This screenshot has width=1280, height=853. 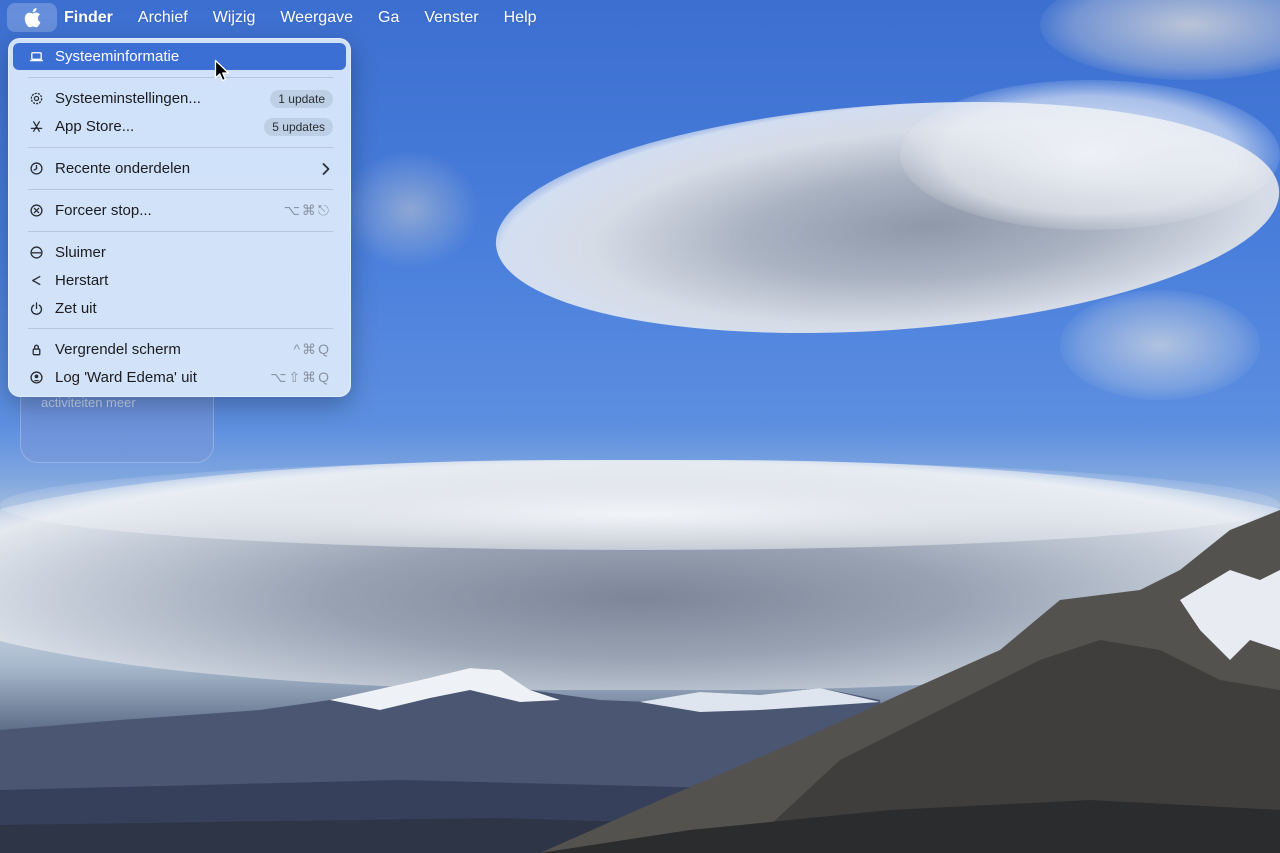 I want to click on update-badge: 5 updates, so click(x=298, y=126).